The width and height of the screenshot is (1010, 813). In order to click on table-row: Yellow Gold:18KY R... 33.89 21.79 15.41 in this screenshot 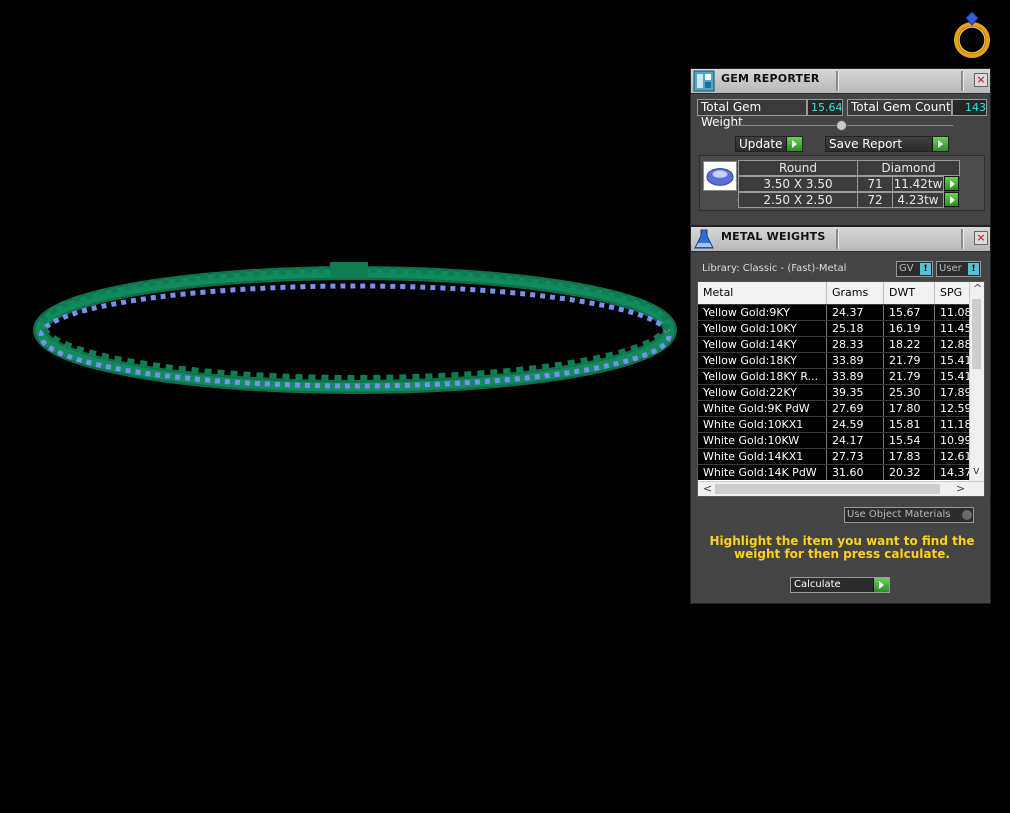, I will do `click(835, 376)`.